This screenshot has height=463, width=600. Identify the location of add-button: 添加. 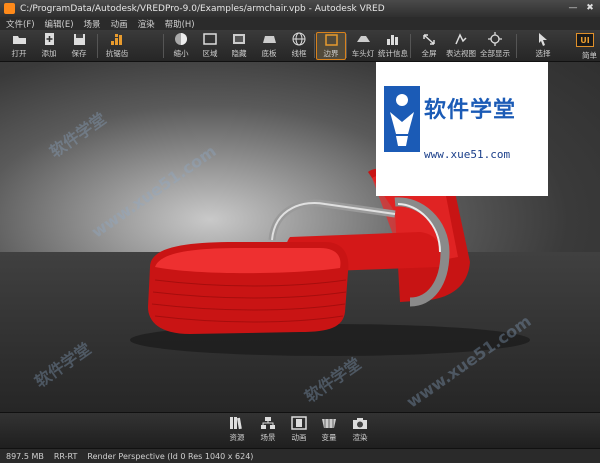
(49, 46).